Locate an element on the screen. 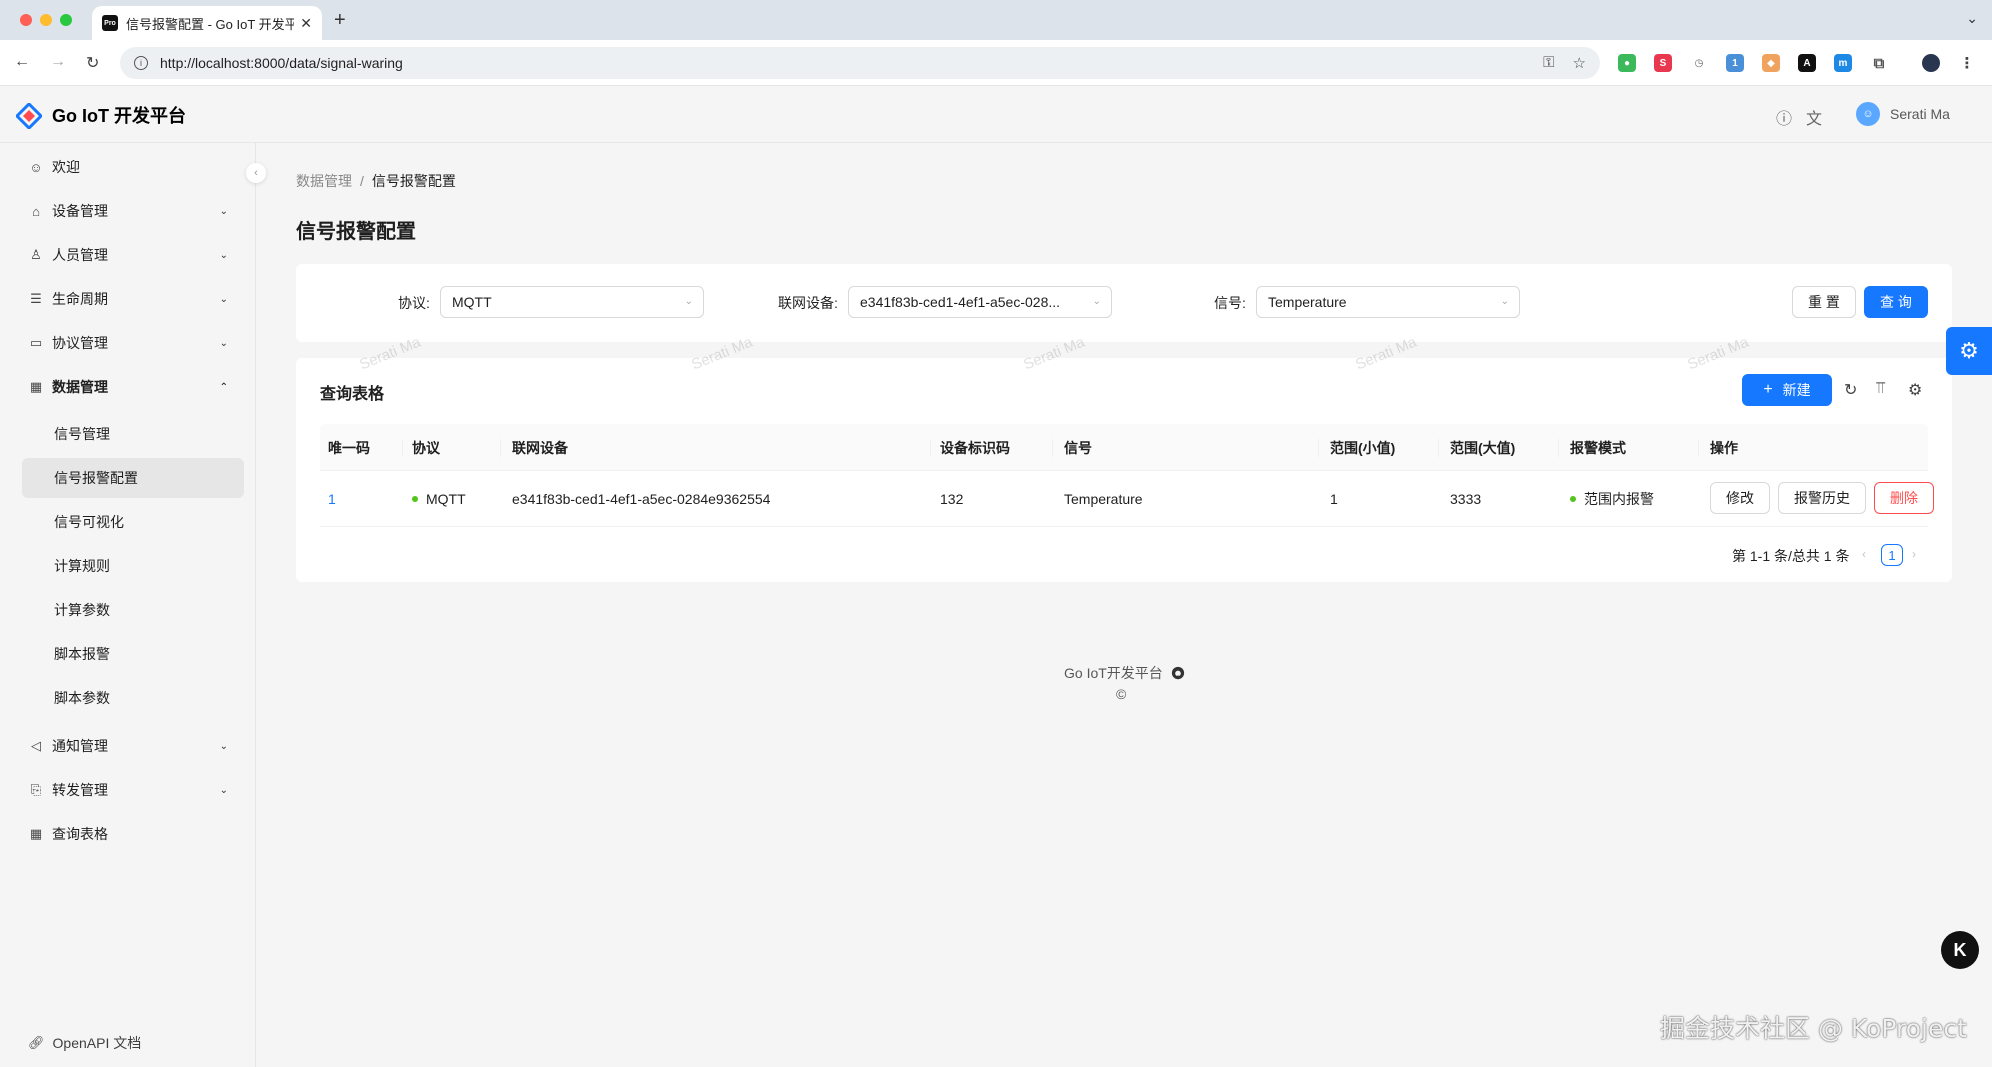 The width and height of the screenshot is (1992, 1067). translate-icon: 文 is located at coordinates (1814, 117).